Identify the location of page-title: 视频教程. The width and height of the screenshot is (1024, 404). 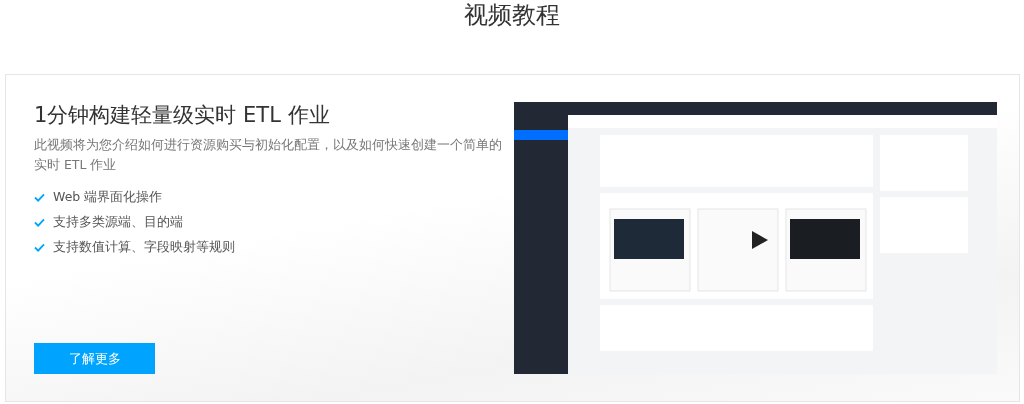
(512, 15).